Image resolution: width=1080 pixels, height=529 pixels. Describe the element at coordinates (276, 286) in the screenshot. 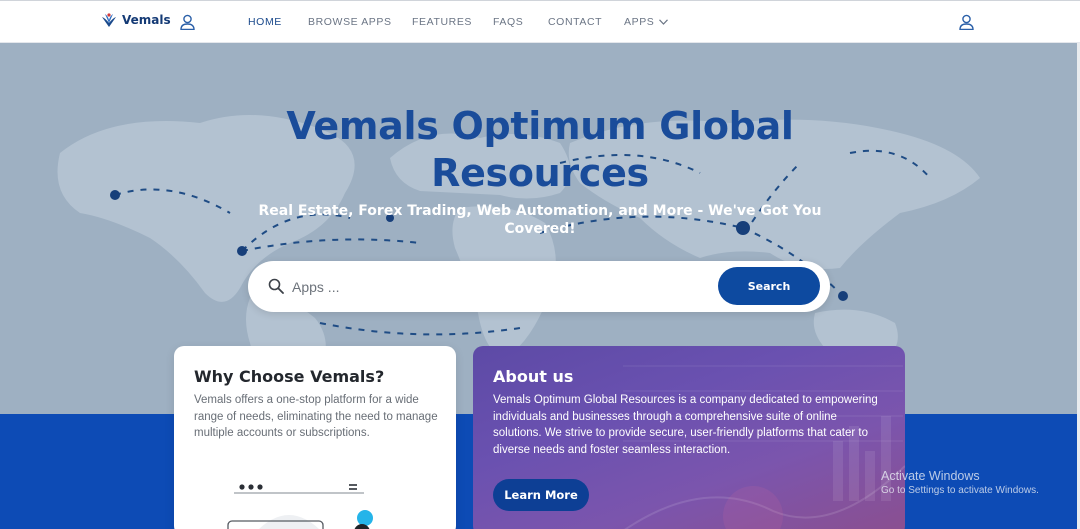

I see `search-icon` at that location.